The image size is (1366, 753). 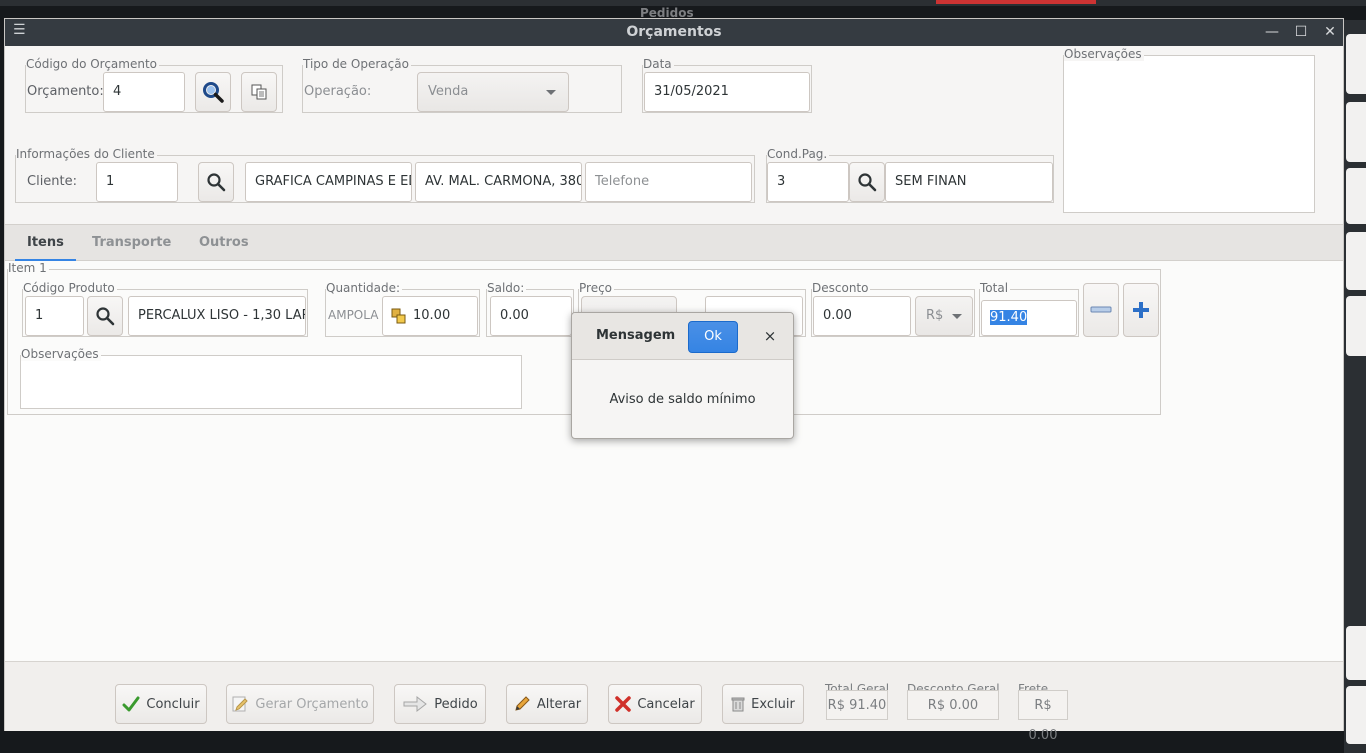 I want to click on quantity-value: 10.00, so click(x=432, y=315).